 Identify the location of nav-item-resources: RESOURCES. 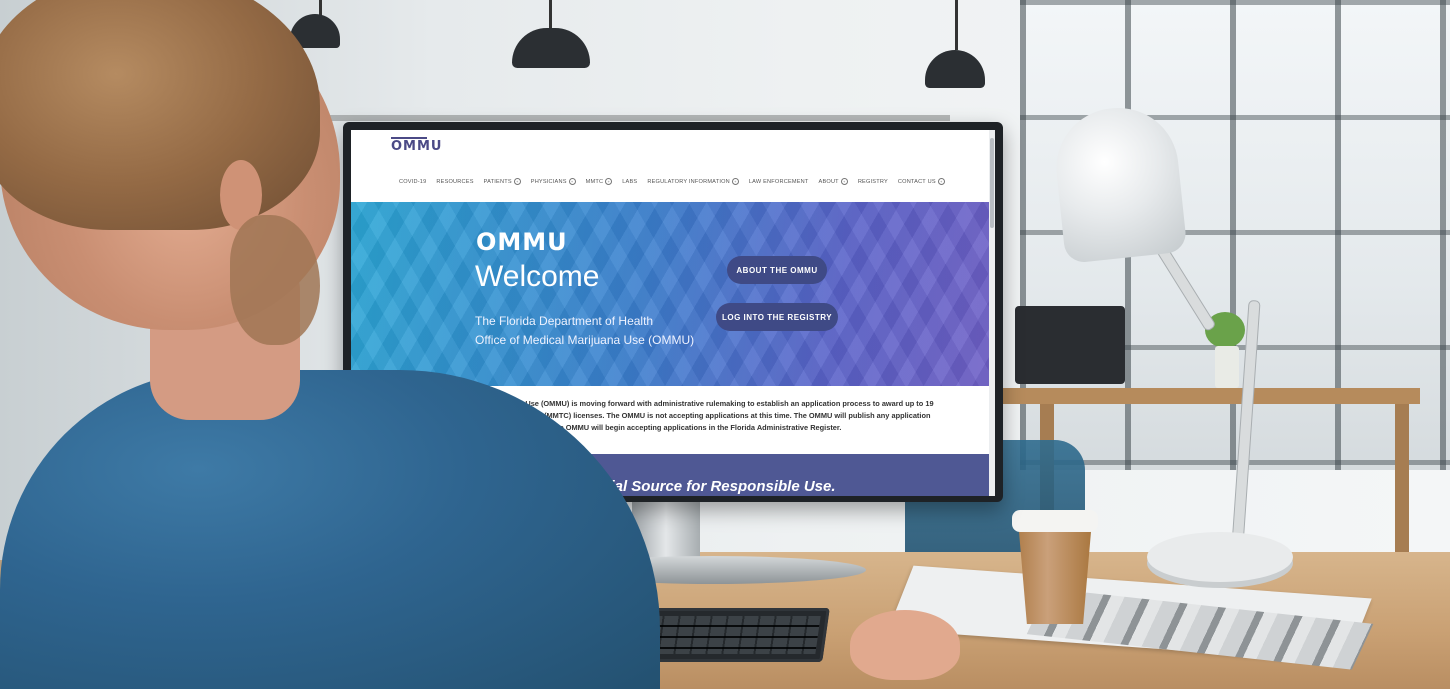
(454, 182).